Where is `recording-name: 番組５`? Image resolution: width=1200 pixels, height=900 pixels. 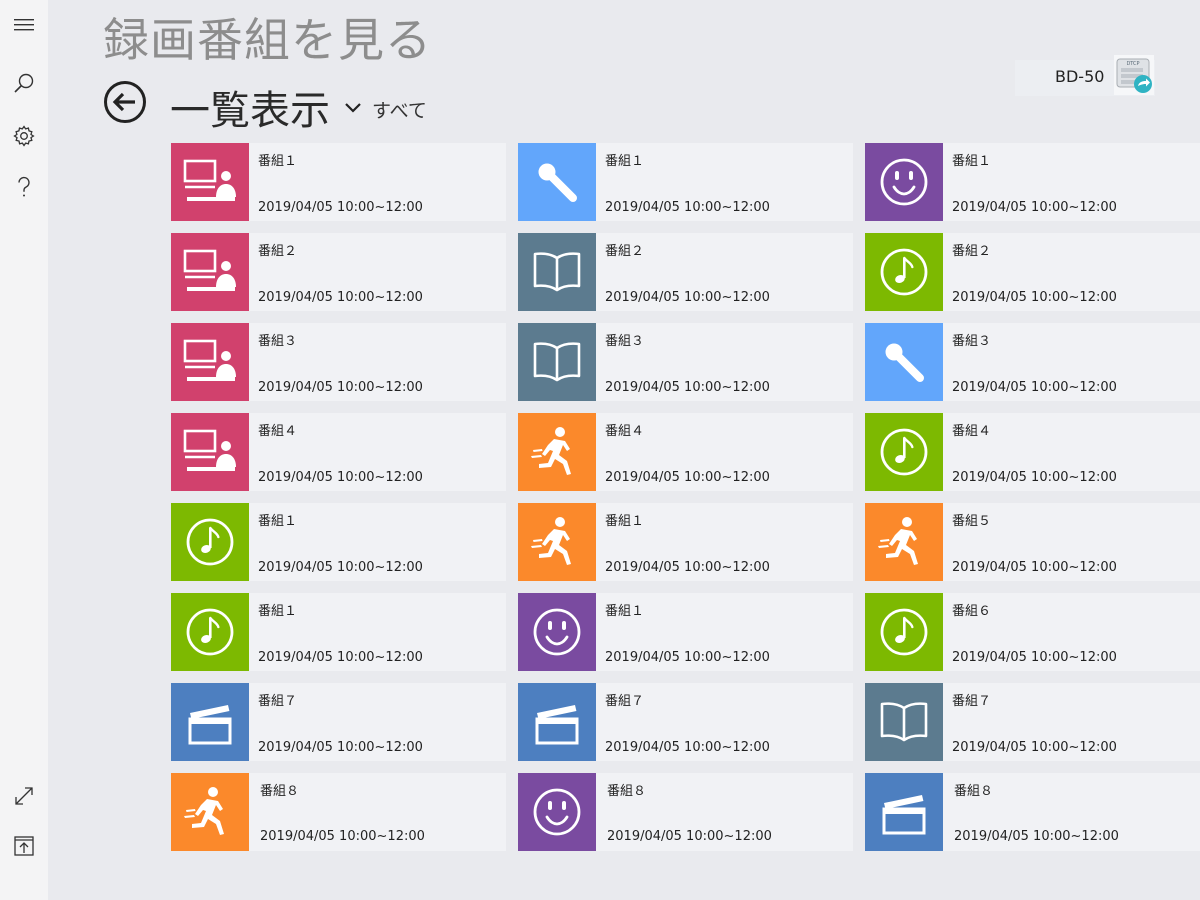 recording-name: 番組５ is located at coordinates (972, 521).